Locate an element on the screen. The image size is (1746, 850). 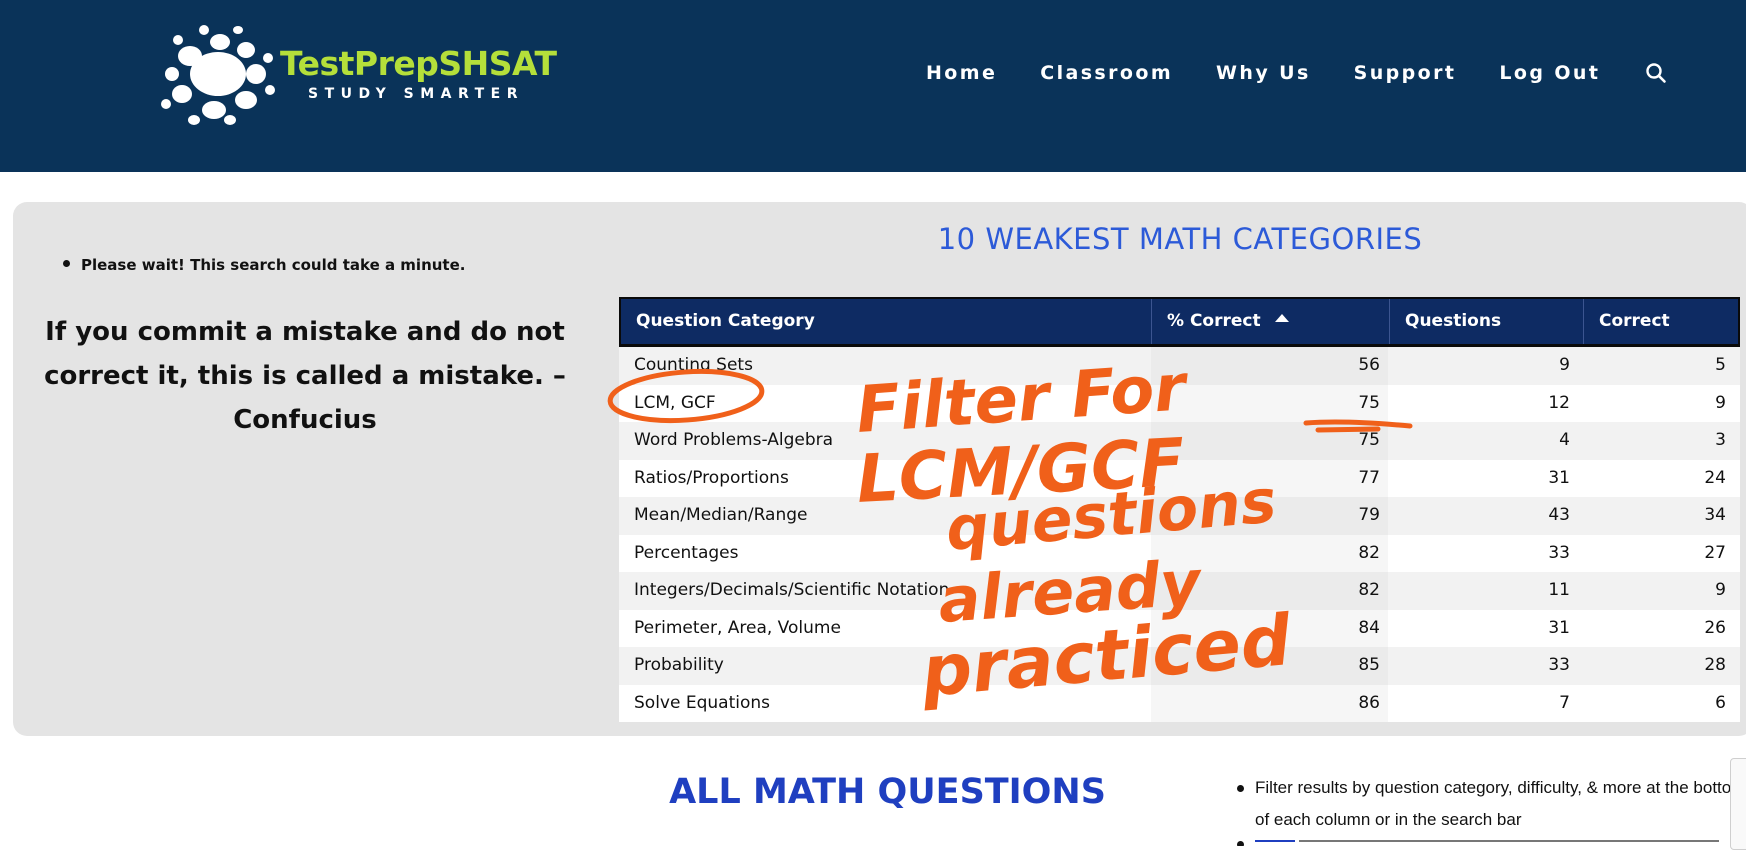
nav-home: Home is located at coordinates (961, 73).